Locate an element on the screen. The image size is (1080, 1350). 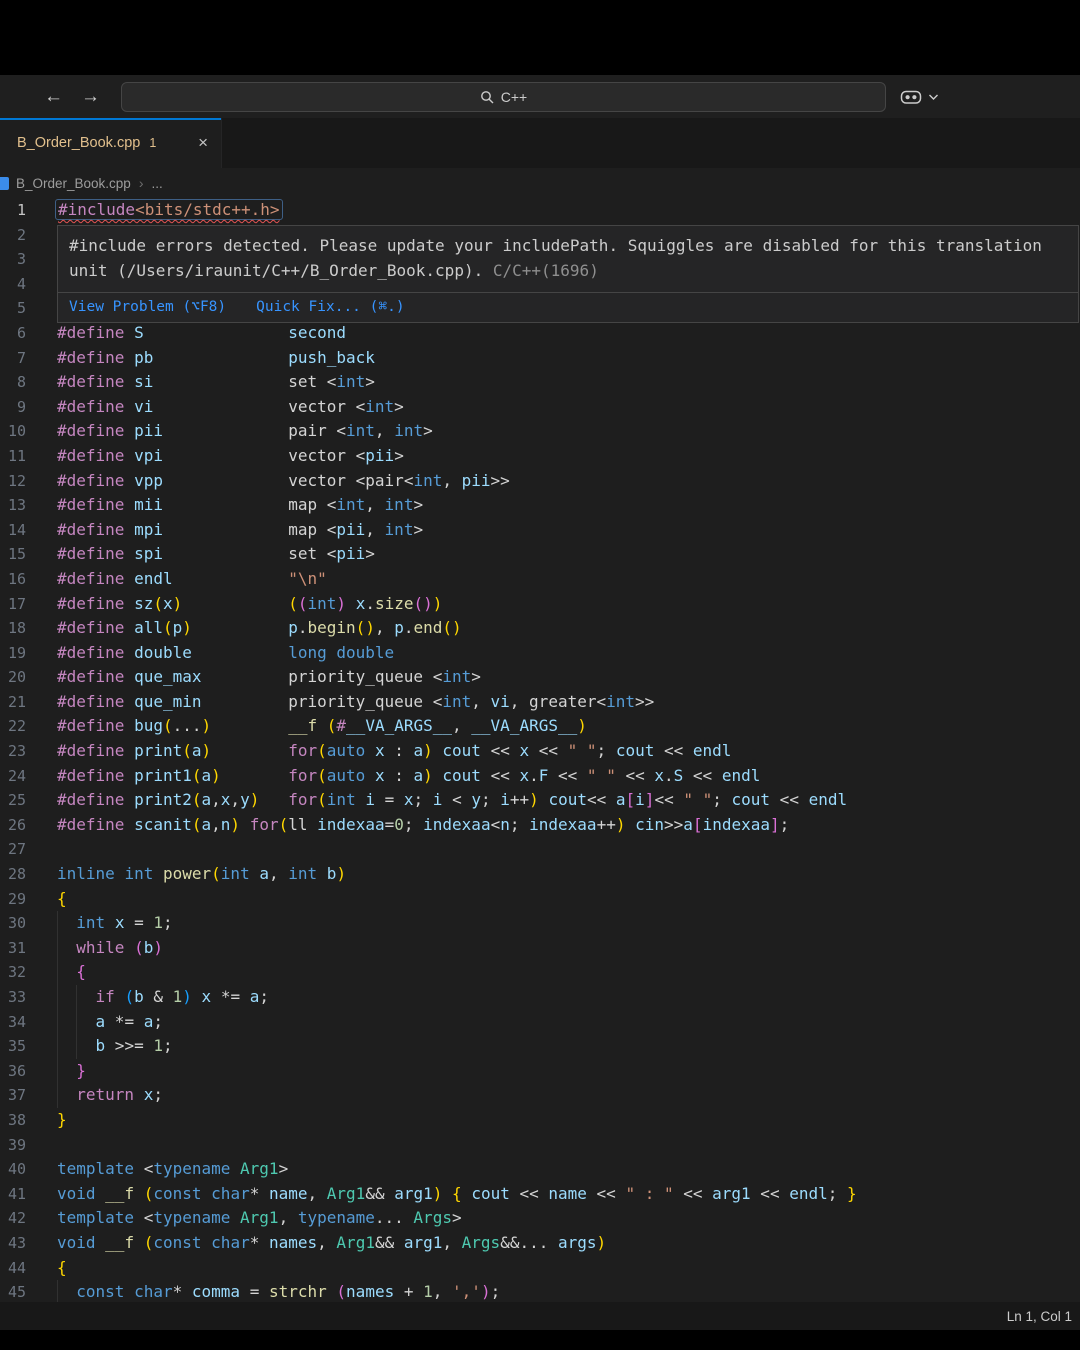
line-number: 29 is located at coordinates (16, 898).